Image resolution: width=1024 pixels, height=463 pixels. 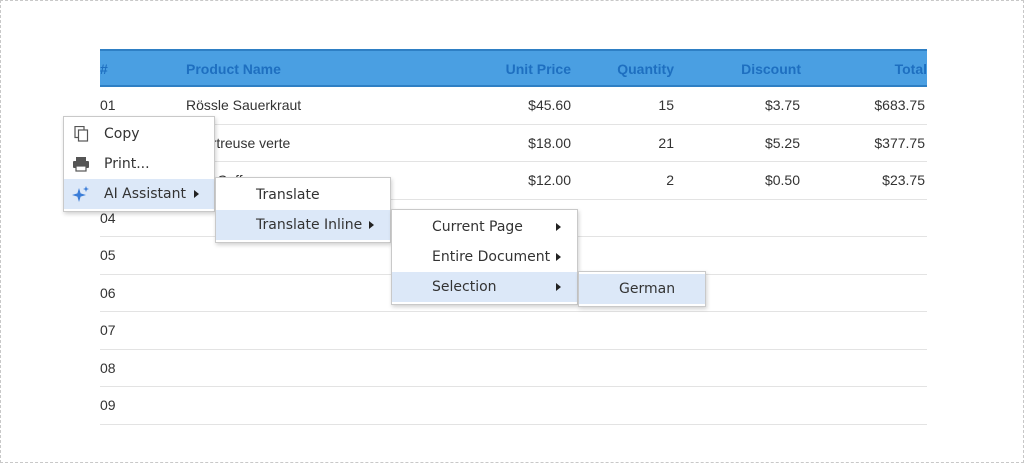 What do you see at coordinates (108, 292) in the screenshot?
I see `cell-number: 06` at bounding box center [108, 292].